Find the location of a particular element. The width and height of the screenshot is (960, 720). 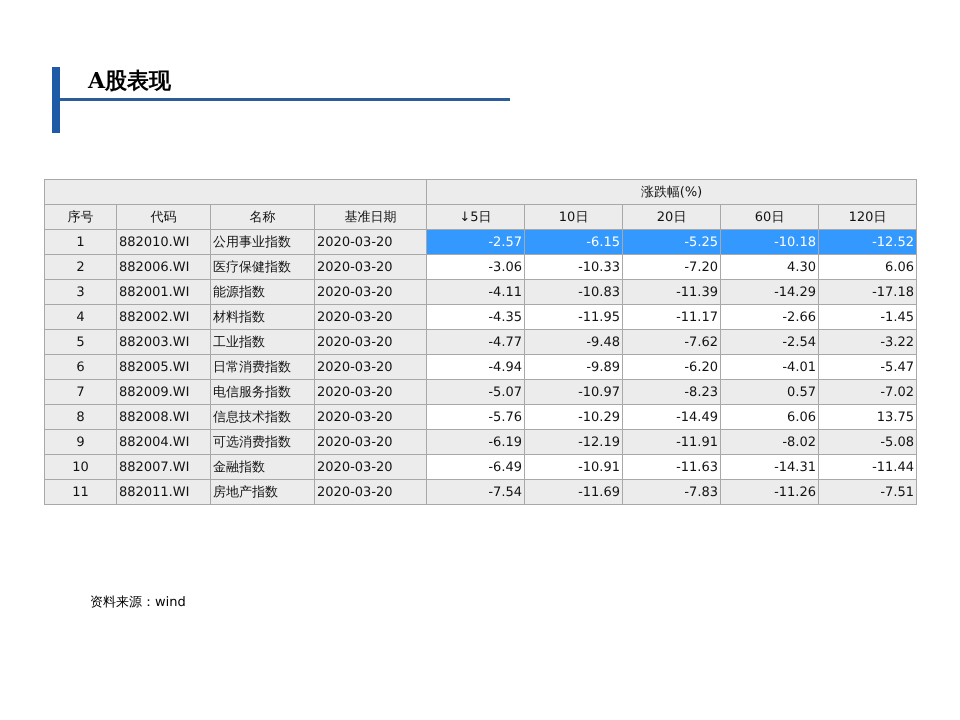

table-cell: -10.97 is located at coordinates (573, 392).